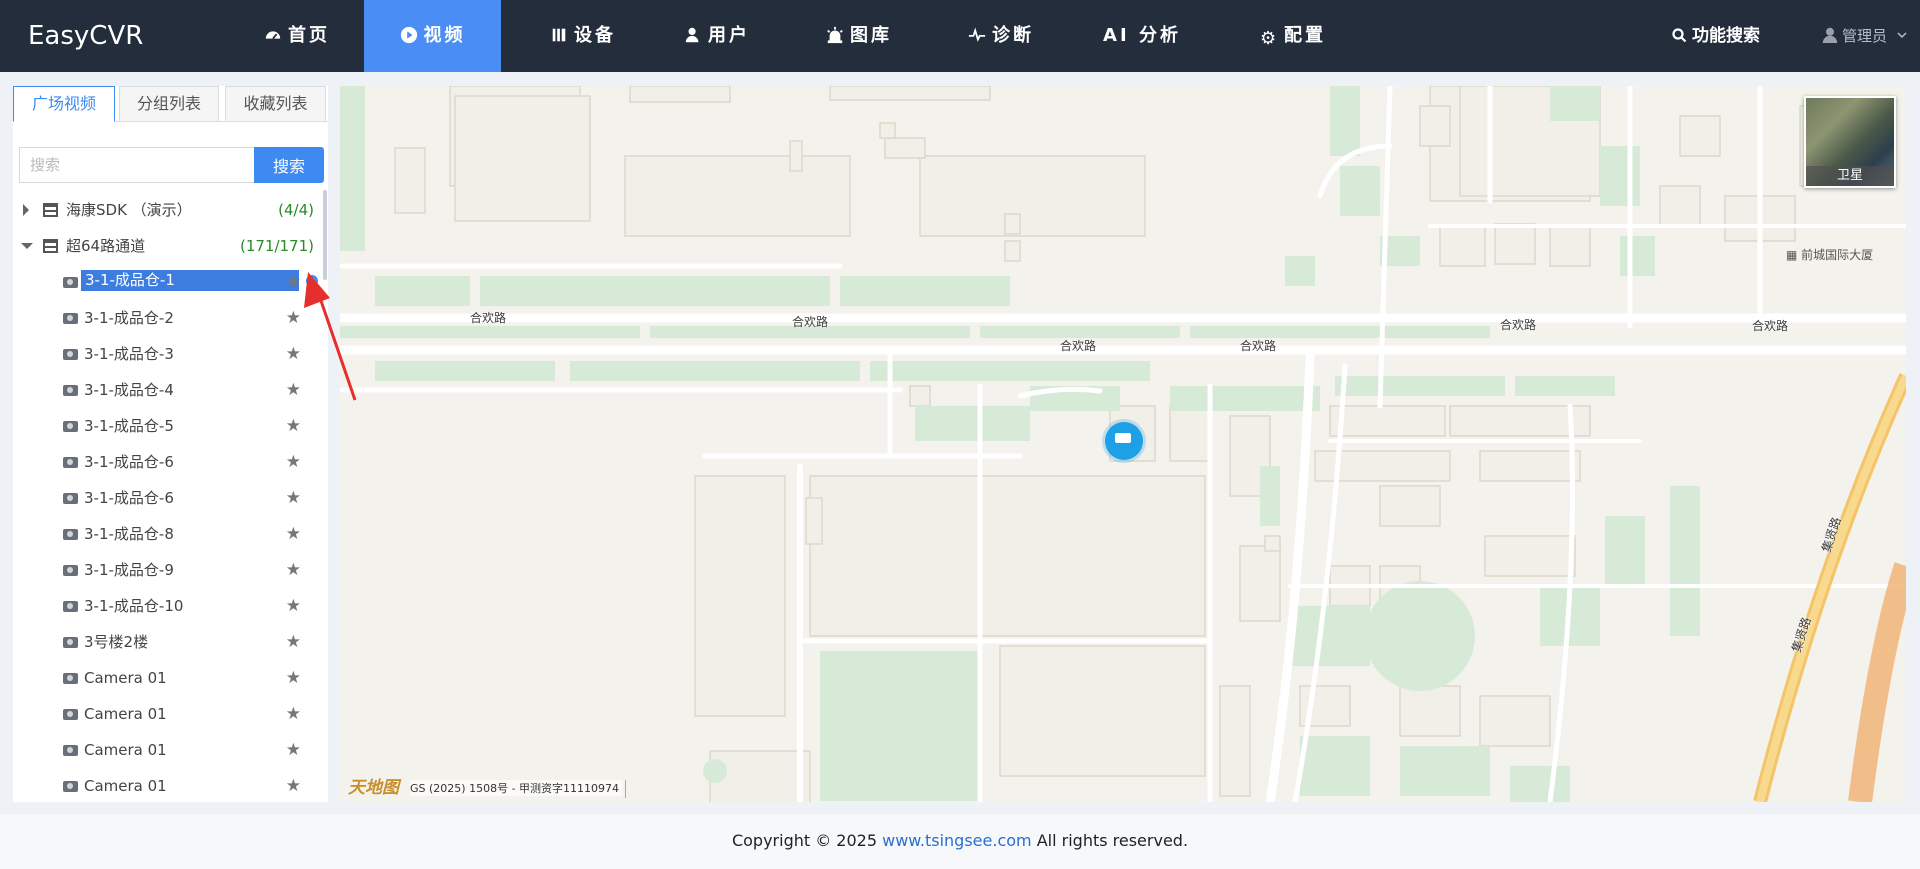  I want to click on tab-square-video: 广场视频, so click(64, 104).